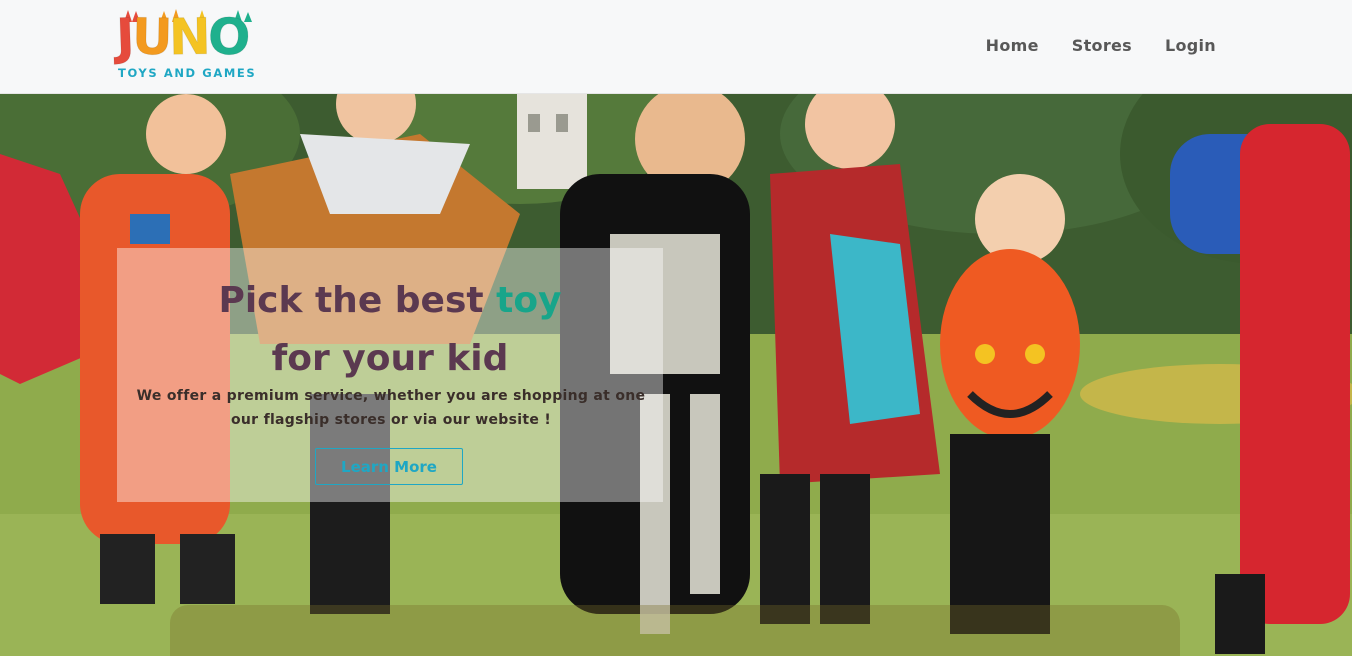 The height and width of the screenshot is (656, 1352). What do you see at coordinates (389, 466) in the screenshot?
I see `learn-more-button: Learn More` at bounding box center [389, 466].